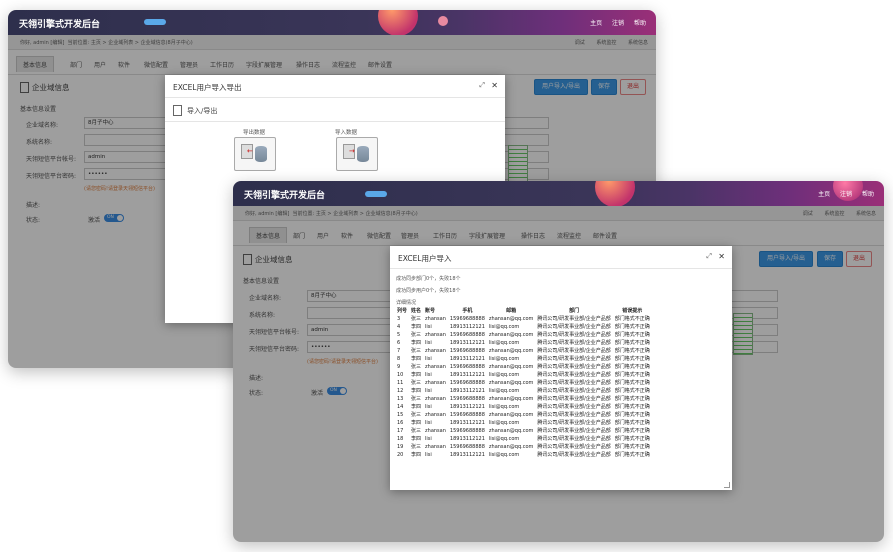 This screenshot has height=552, width=893. I want to click on dialog-title: EXCEL用户导入导出, so click(207, 87).